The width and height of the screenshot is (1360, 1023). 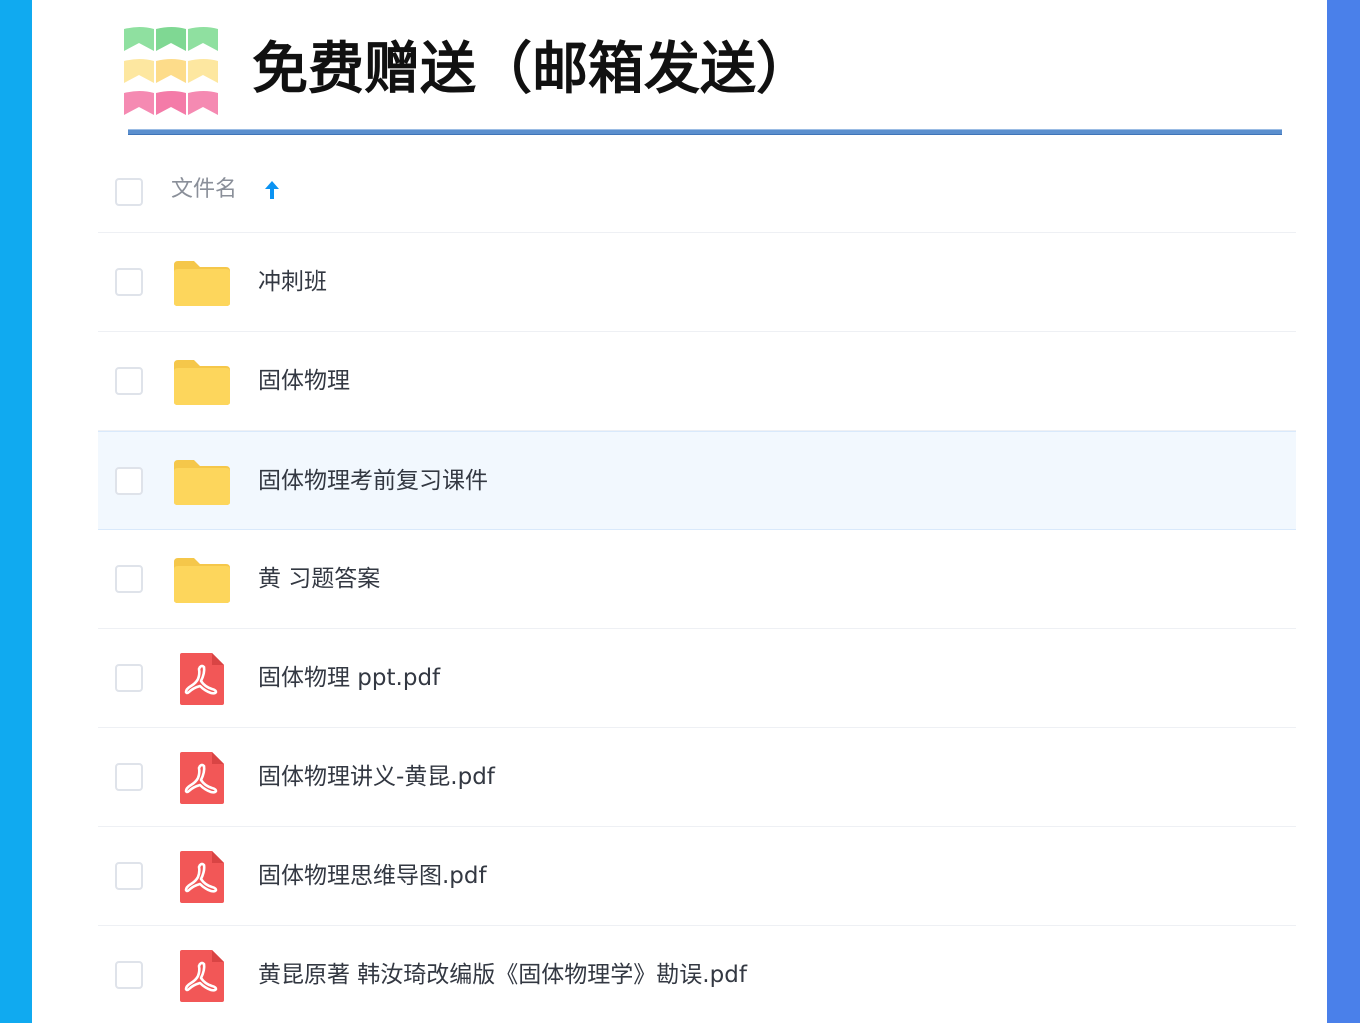 What do you see at coordinates (319, 579) in the screenshot?
I see `file-name: 黄 习题答案` at bounding box center [319, 579].